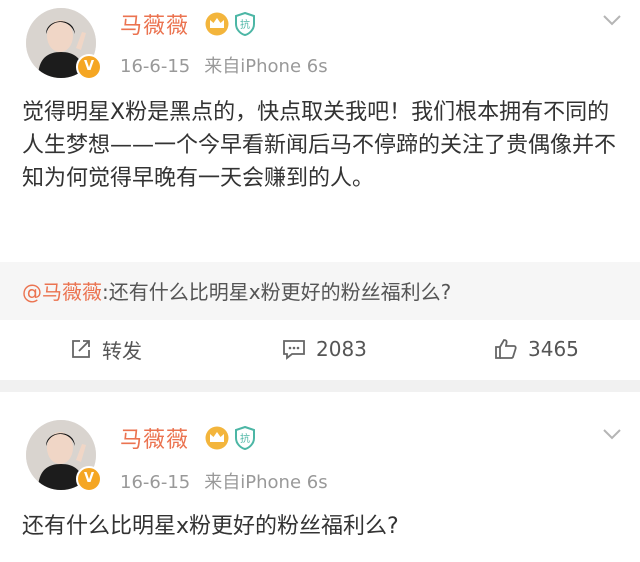 This screenshot has height=562, width=640. I want to click on action-bar: 转发 2083 3465, so click(320, 350).